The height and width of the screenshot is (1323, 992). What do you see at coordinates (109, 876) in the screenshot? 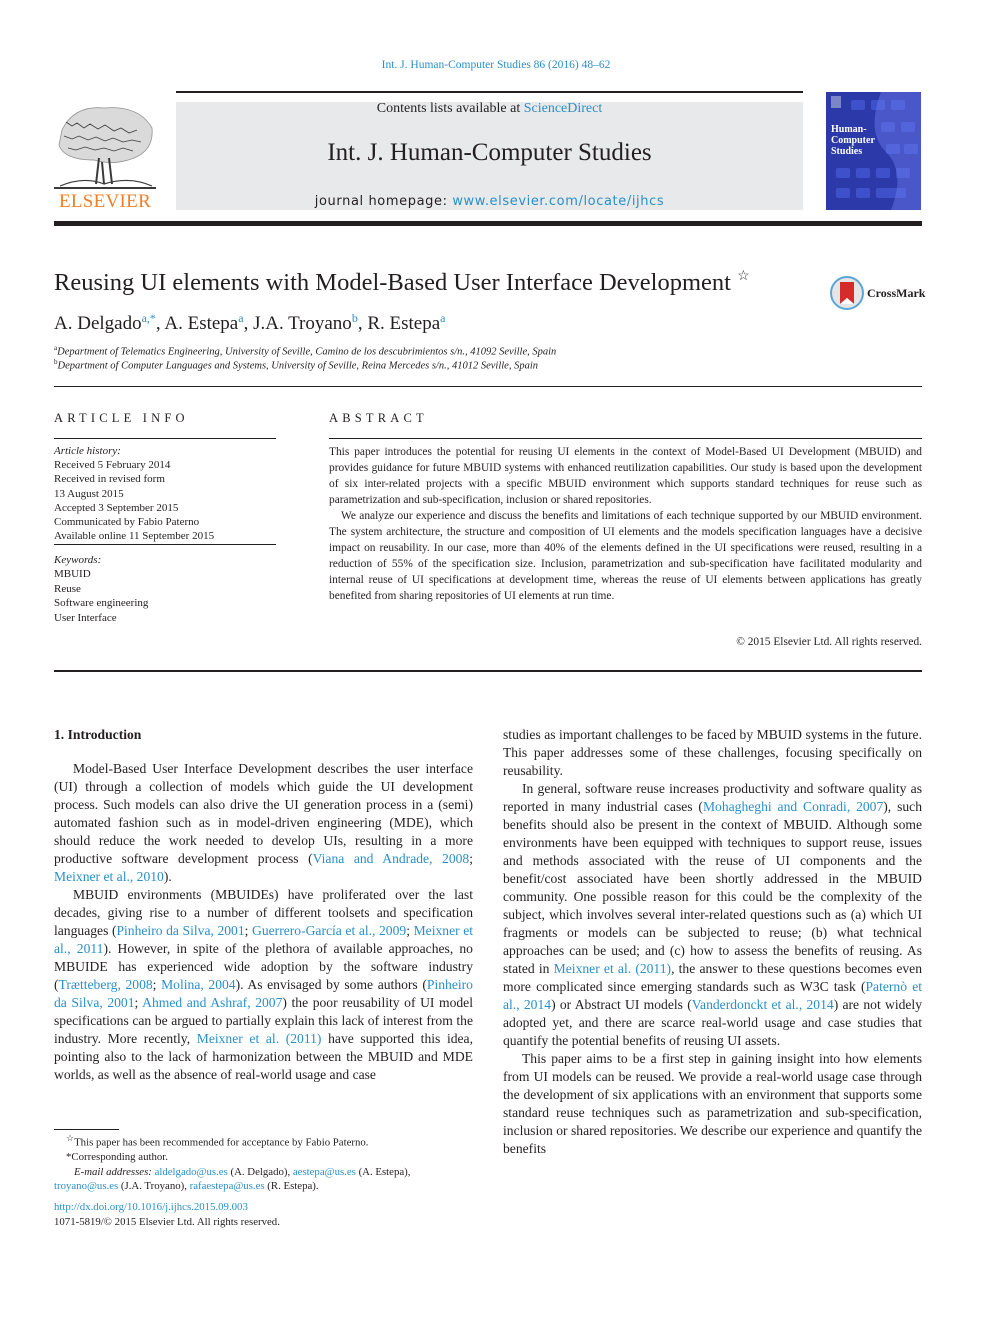
I see `citation-link: Meixner et al., 2010` at bounding box center [109, 876].